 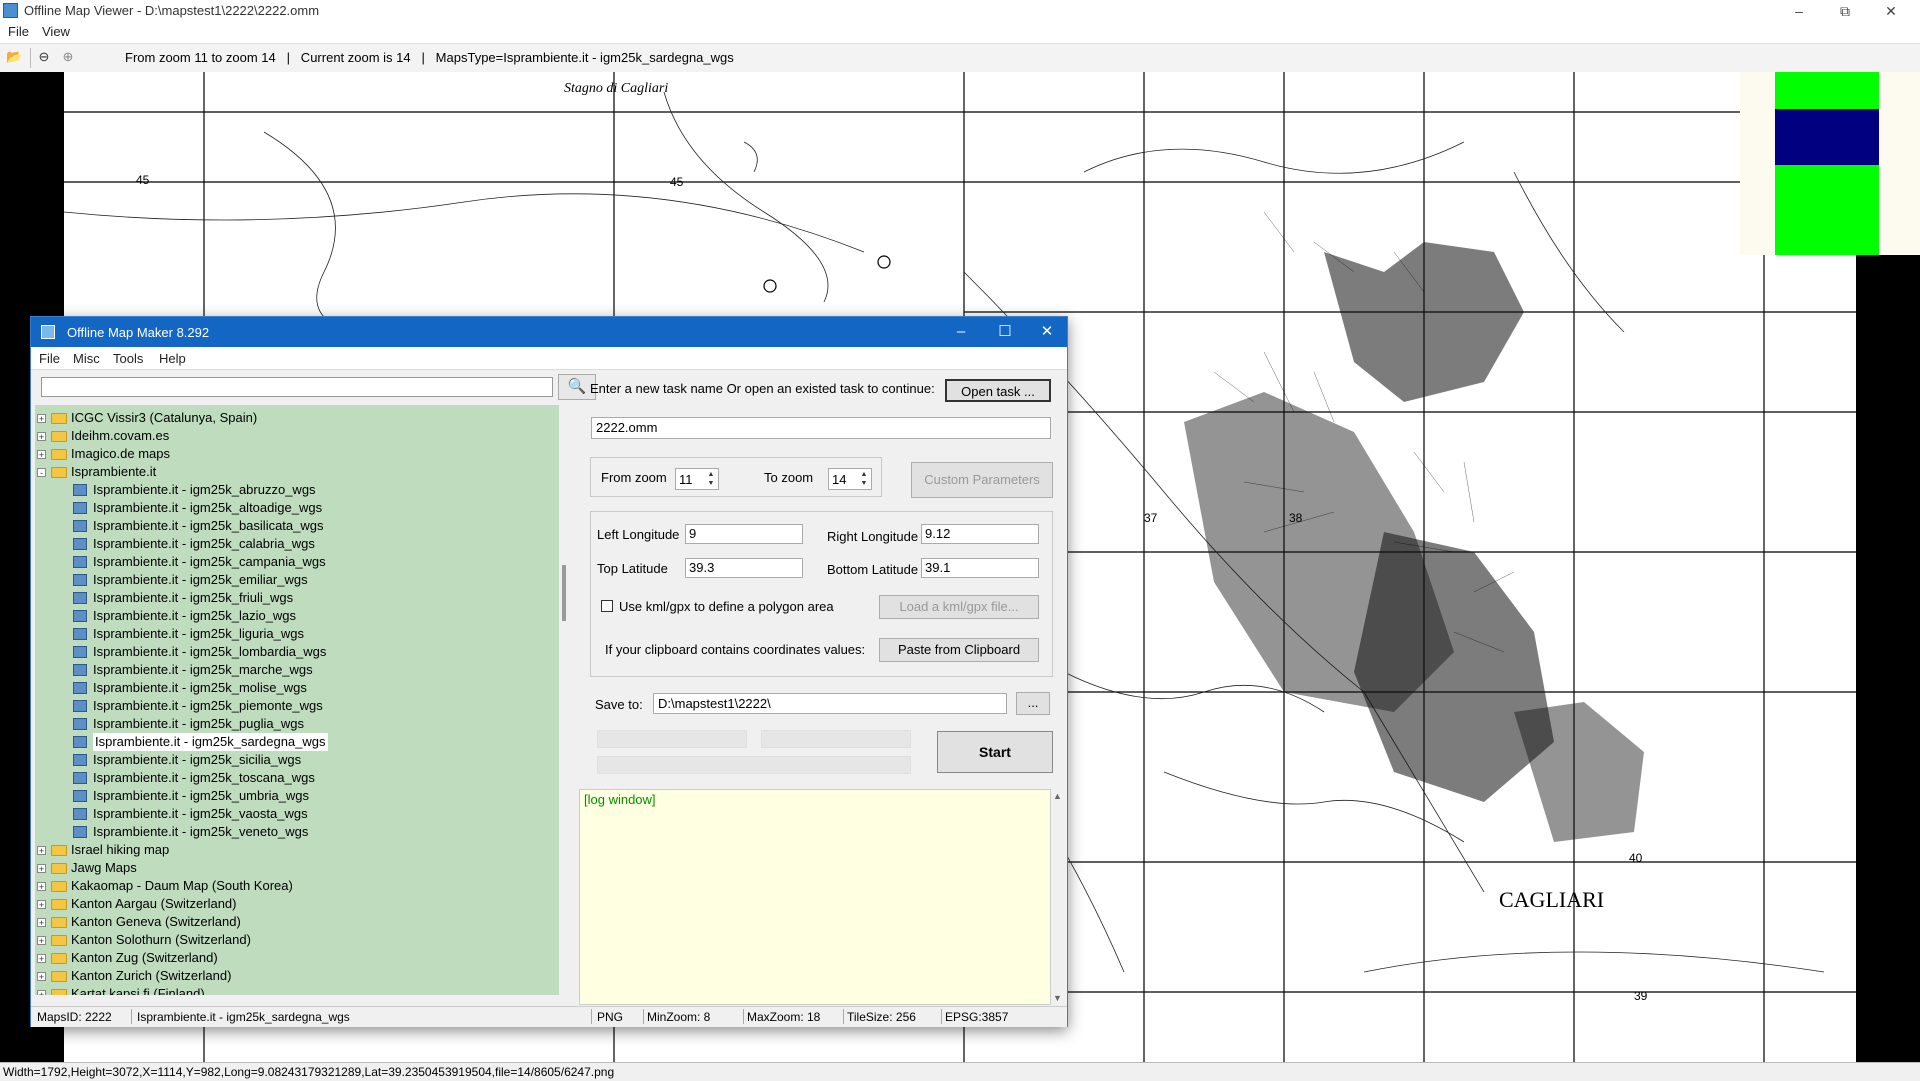 What do you see at coordinates (297, 778) in the screenshot?
I see `tree-map-item: Isprambiente.it - igm25k_toscana_wgs` at bounding box center [297, 778].